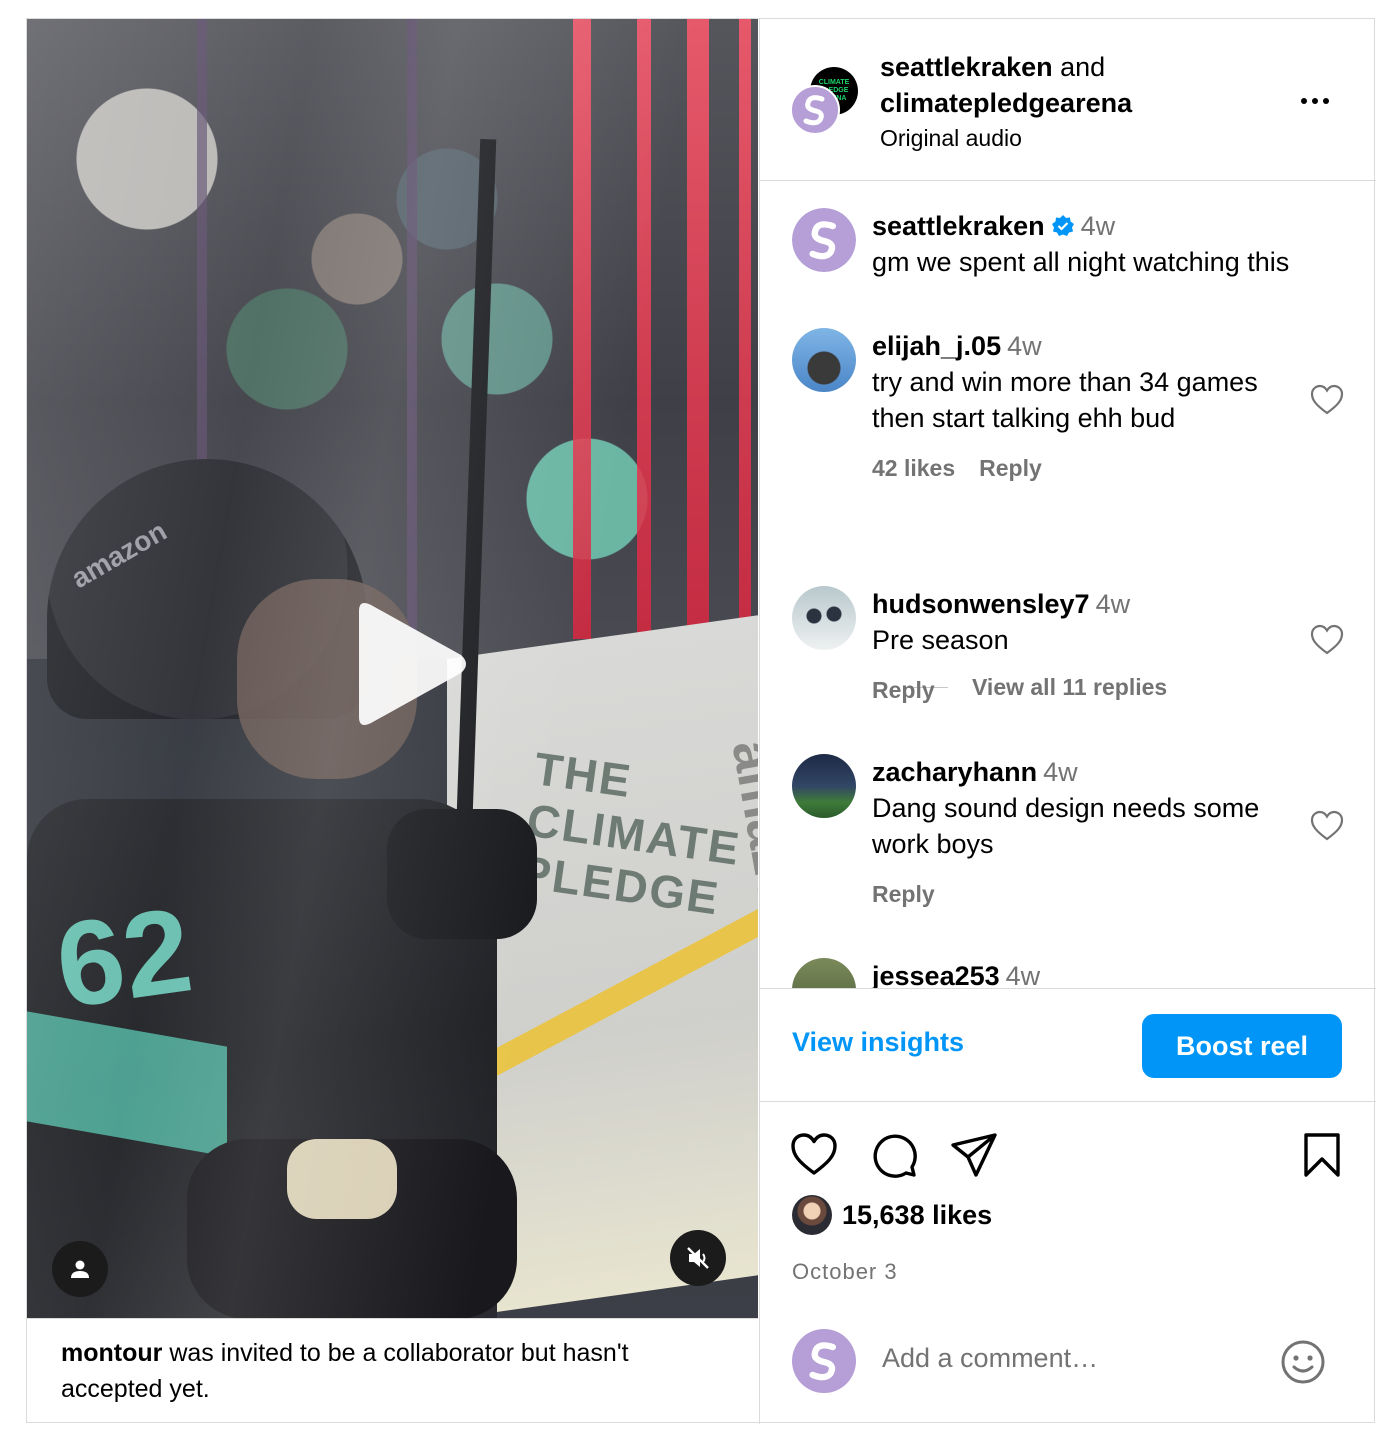  What do you see at coordinates (894, 1155) in the screenshot?
I see `comment-bubble-icon` at bounding box center [894, 1155].